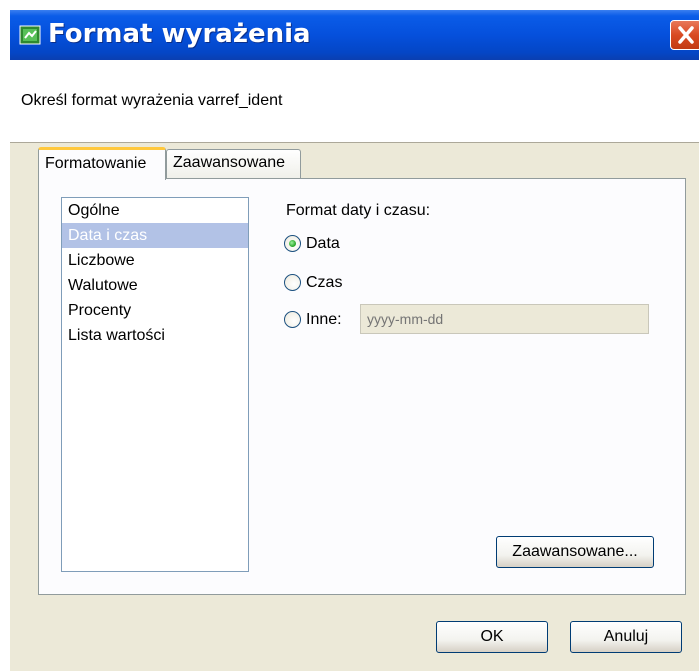 The height and width of the screenshot is (671, 699). What do you see at coordinates (155, 210) in the screenshot?
I see `list-item-general: Ogólne` at bounding box center [155, 210].